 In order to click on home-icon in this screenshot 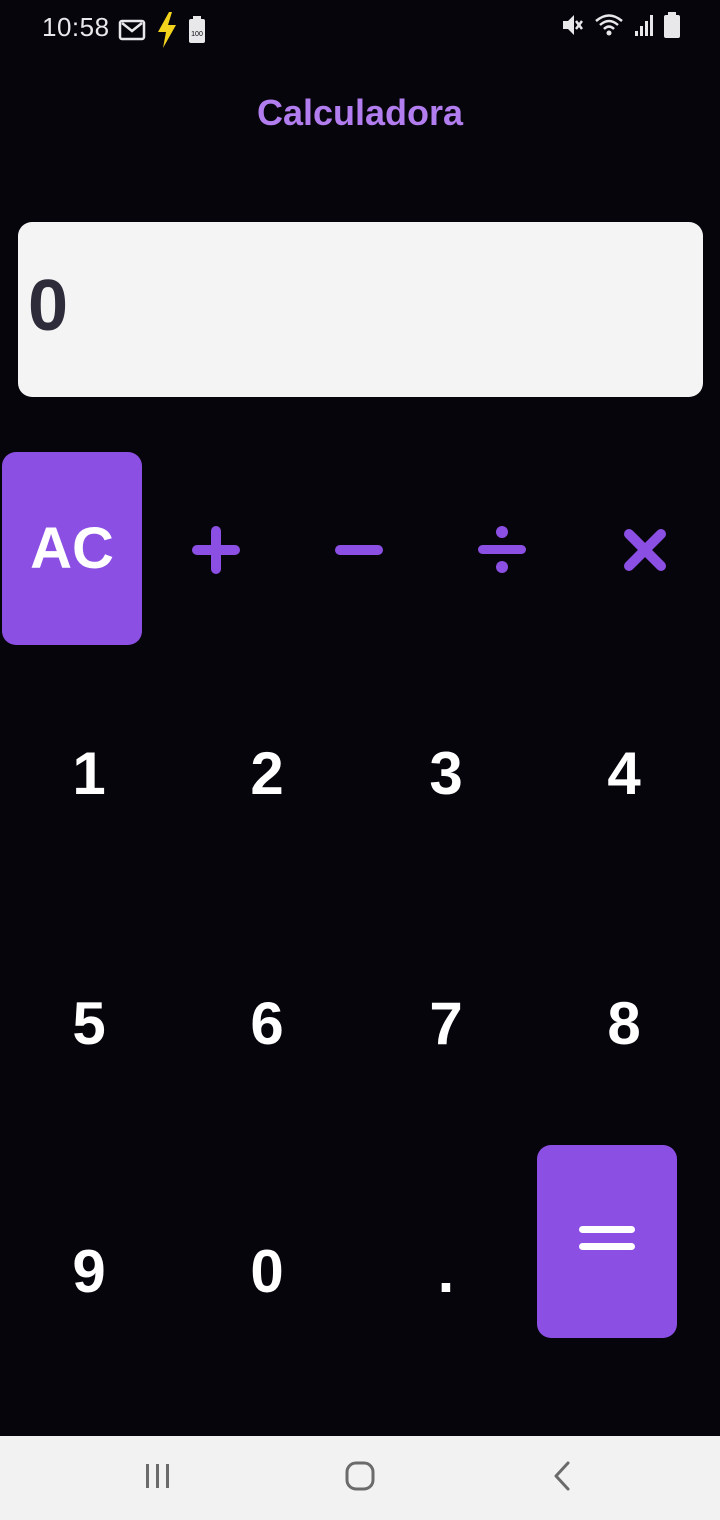, I will do `click(360, 1478)`.